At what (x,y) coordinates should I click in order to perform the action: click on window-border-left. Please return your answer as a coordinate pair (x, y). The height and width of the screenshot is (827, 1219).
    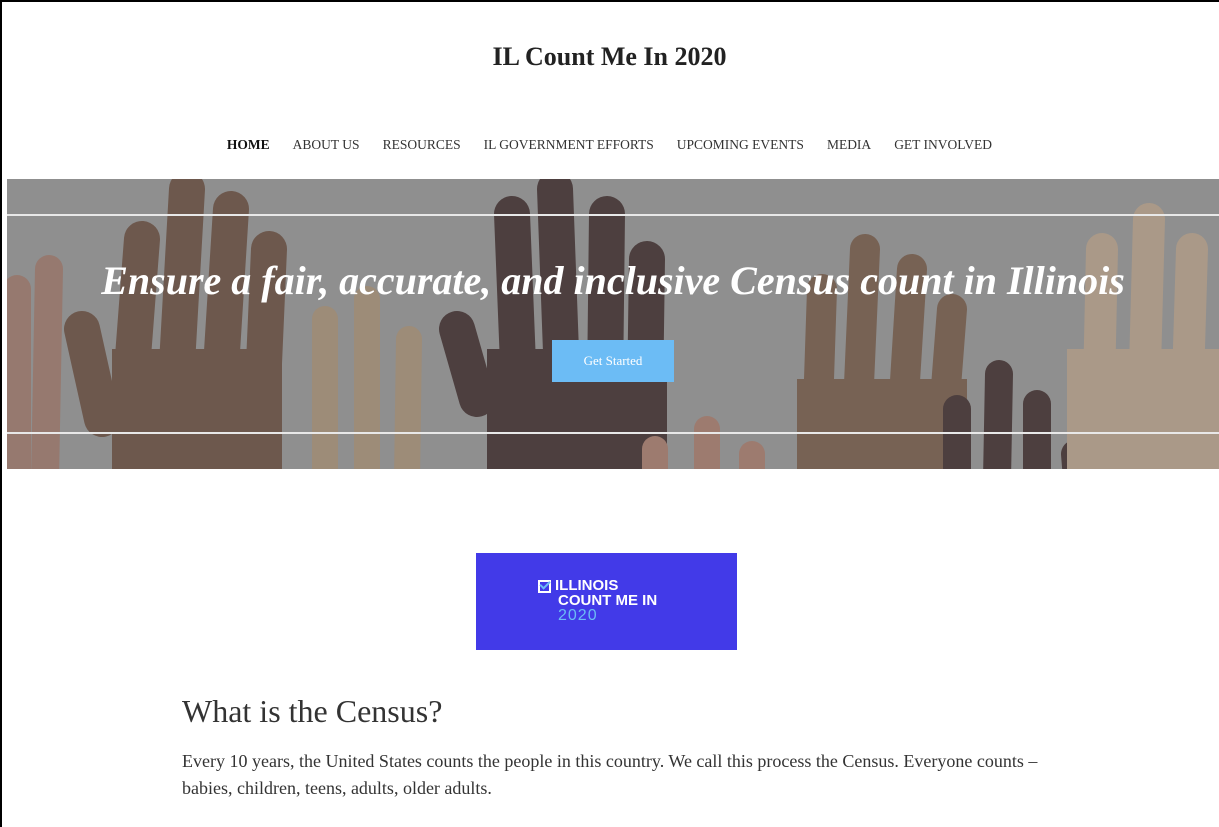
    Looking at the image, I should click on (1, 413).